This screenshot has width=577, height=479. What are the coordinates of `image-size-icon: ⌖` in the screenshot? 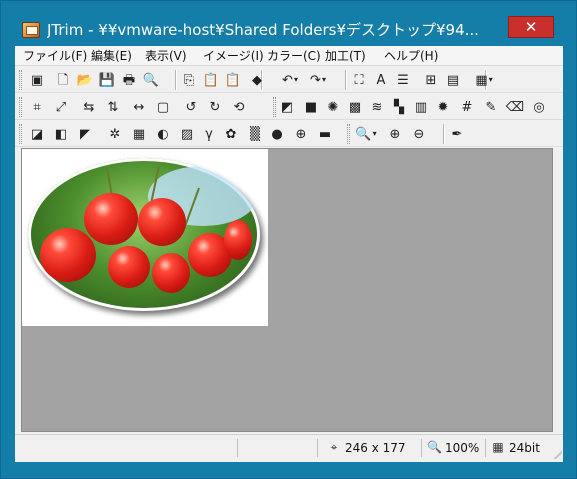 It's located at (334, 447).